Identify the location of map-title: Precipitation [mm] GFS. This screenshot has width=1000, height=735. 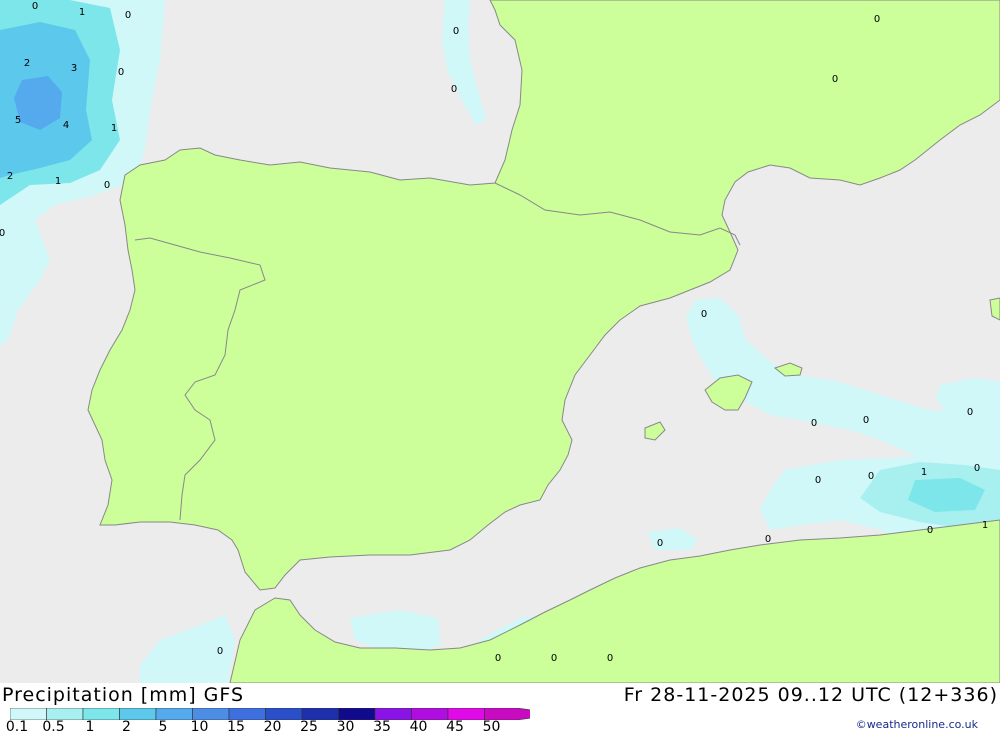
(123, 695).